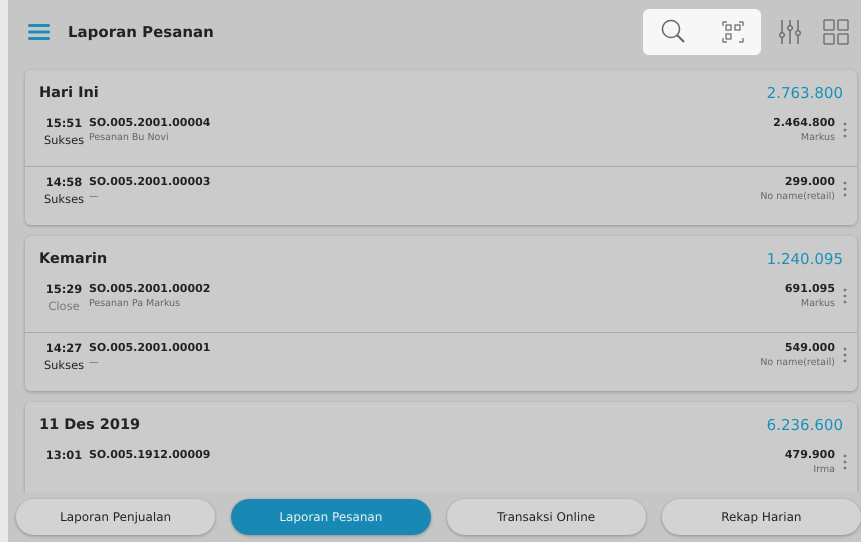 This screenshot has height=542, width=861. I want to click on order-time: 15:29, so click(64, 289).